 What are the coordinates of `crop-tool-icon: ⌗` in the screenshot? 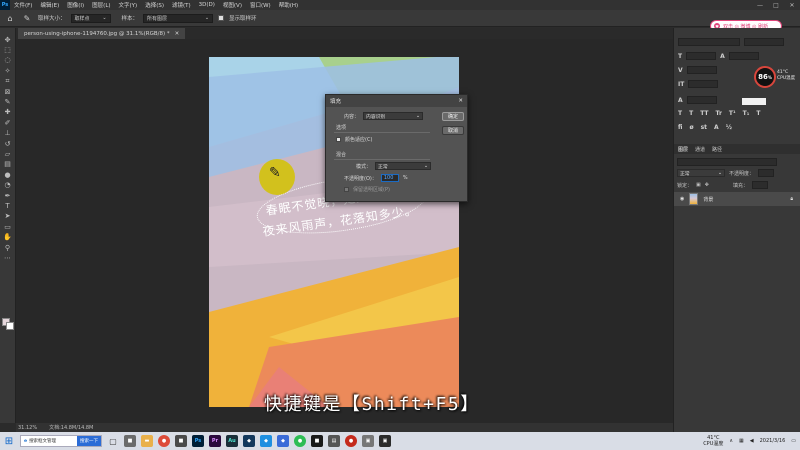 It's located at (7, 82).